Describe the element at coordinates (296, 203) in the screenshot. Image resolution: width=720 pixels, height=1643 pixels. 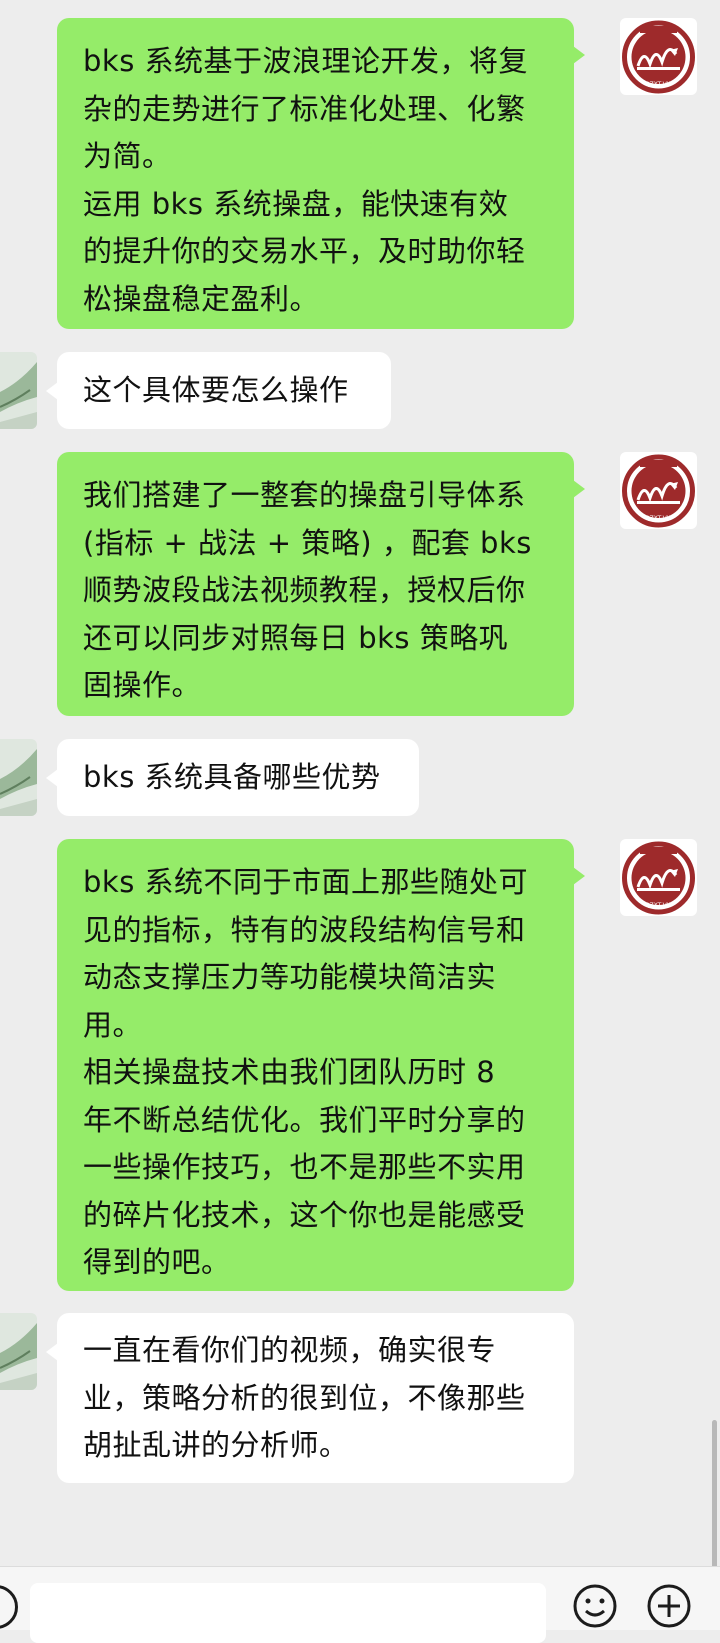
I see `message-line: 运用 bks 系统操盘，能快速有效` at that location.